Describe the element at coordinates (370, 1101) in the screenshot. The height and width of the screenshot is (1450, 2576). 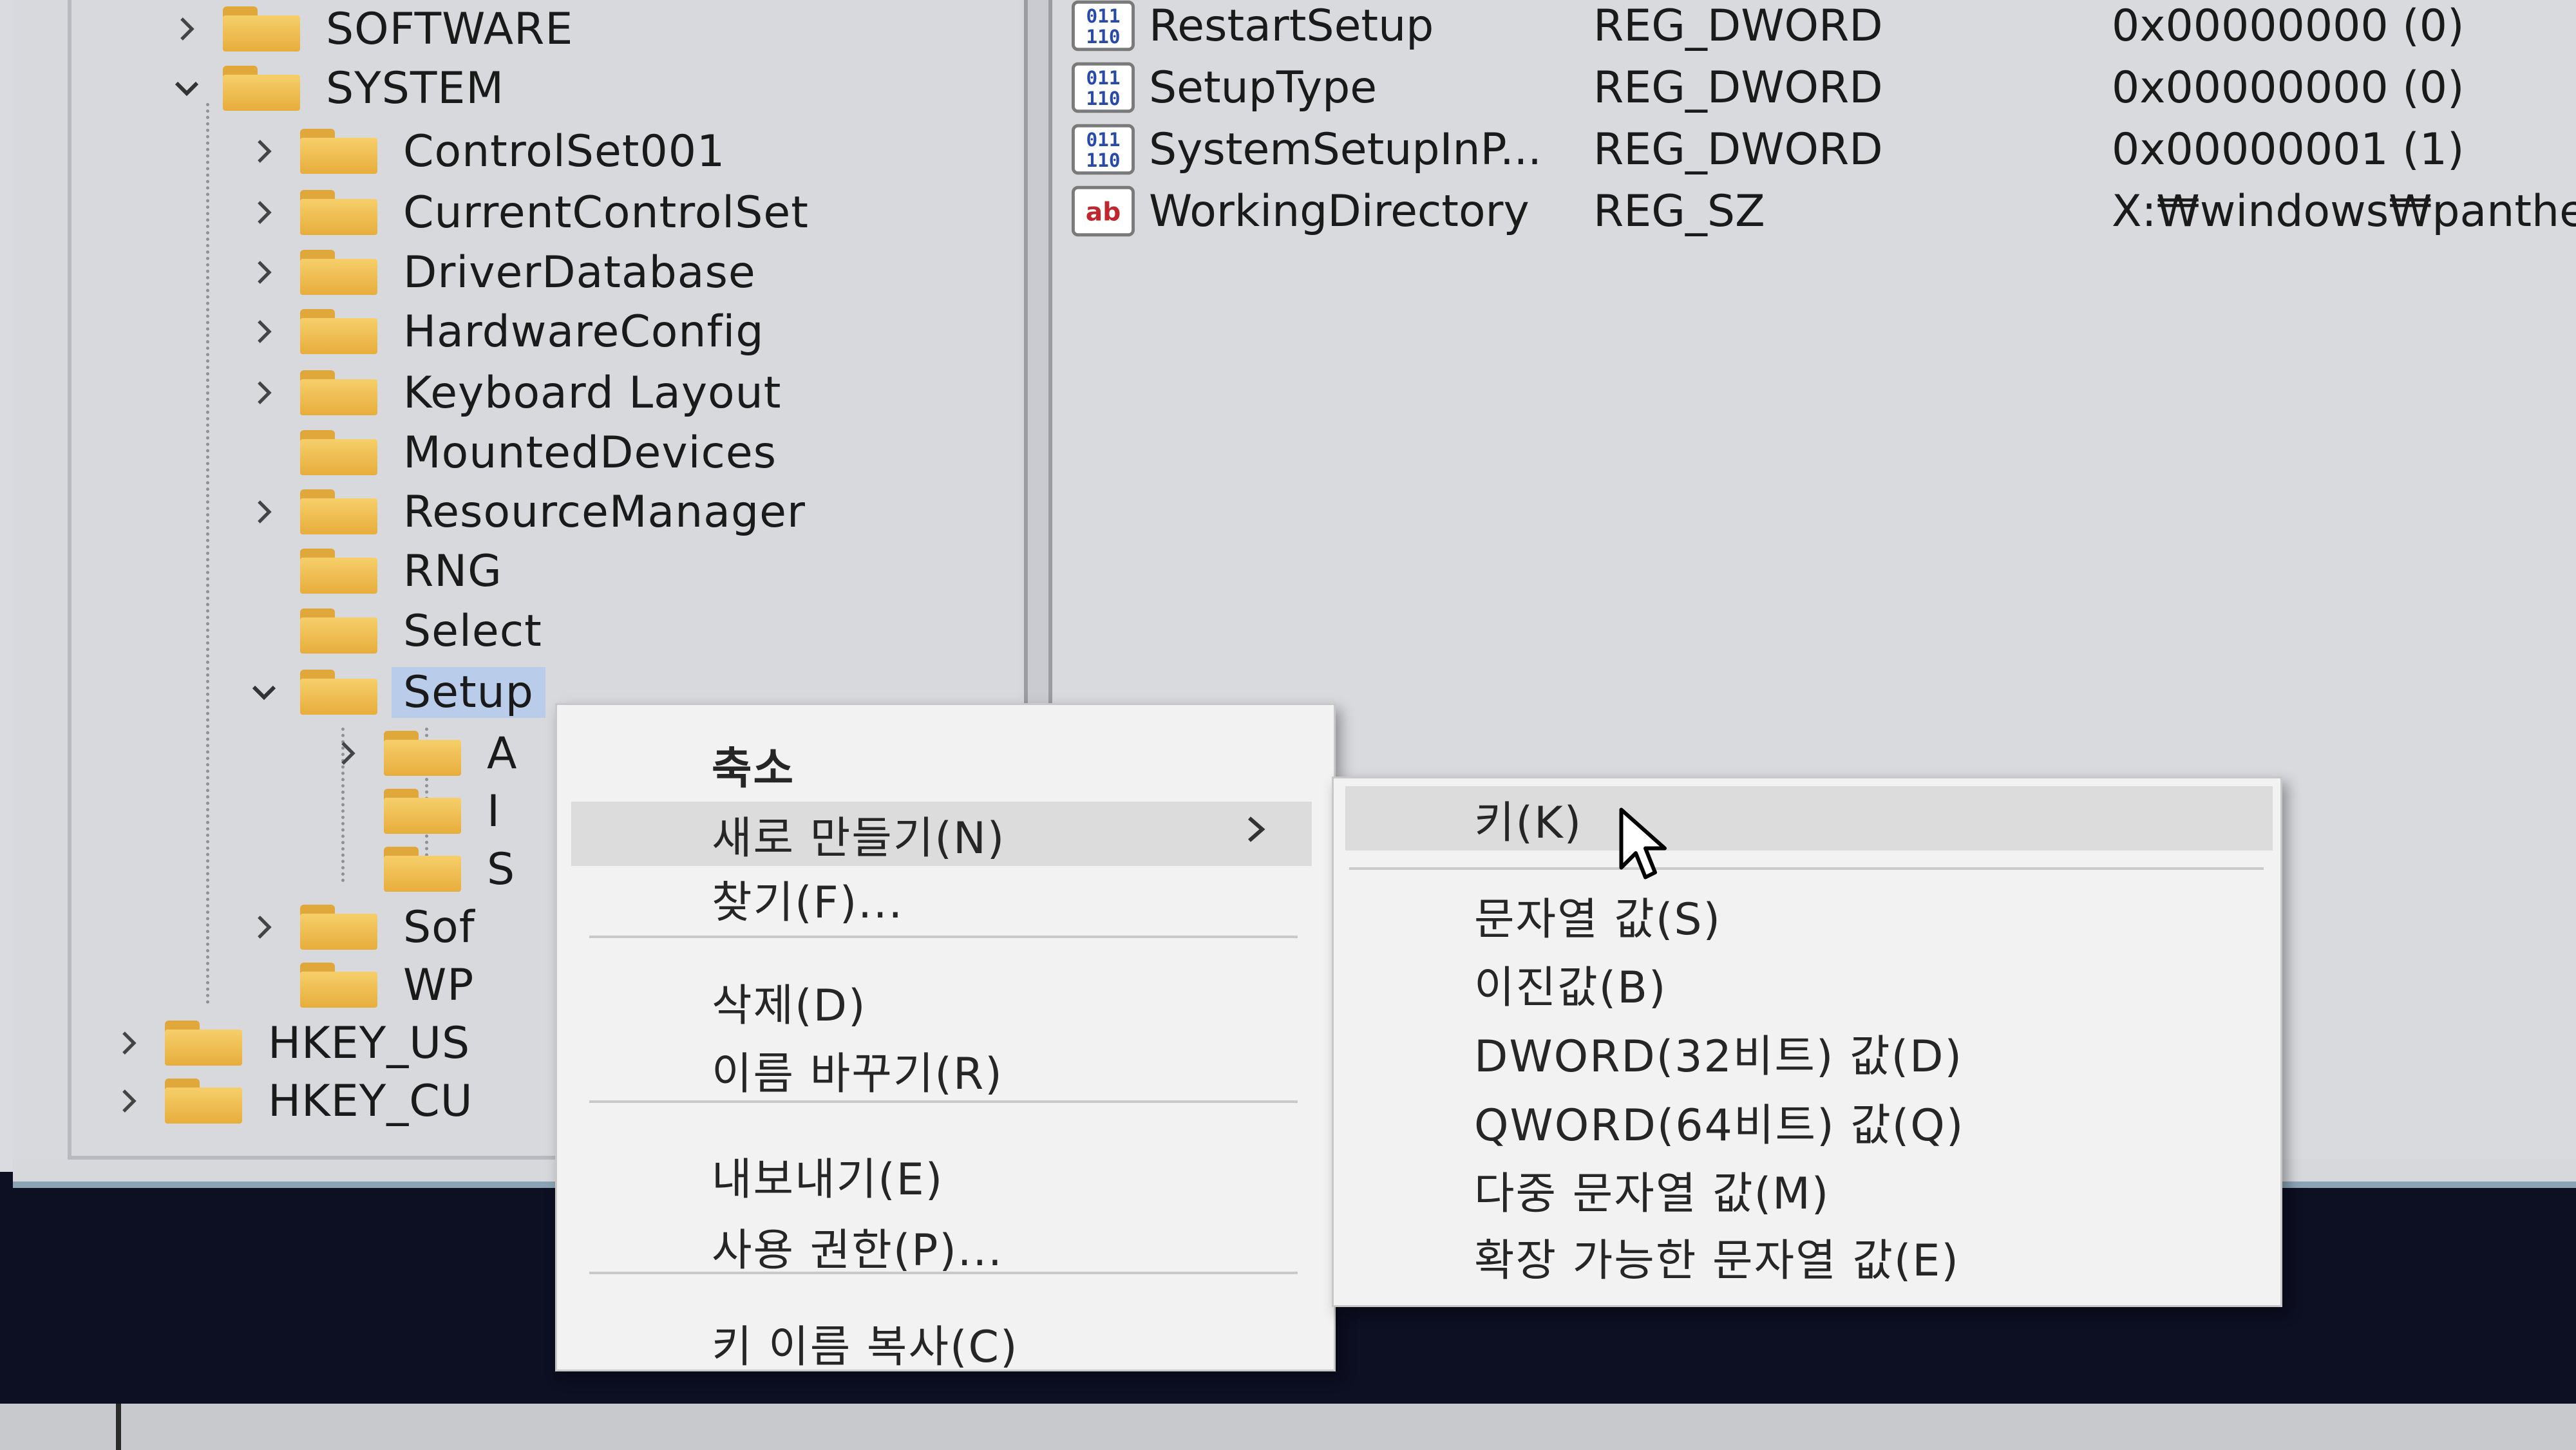
I see `tree-item-label: HKEY_CU` at that location.